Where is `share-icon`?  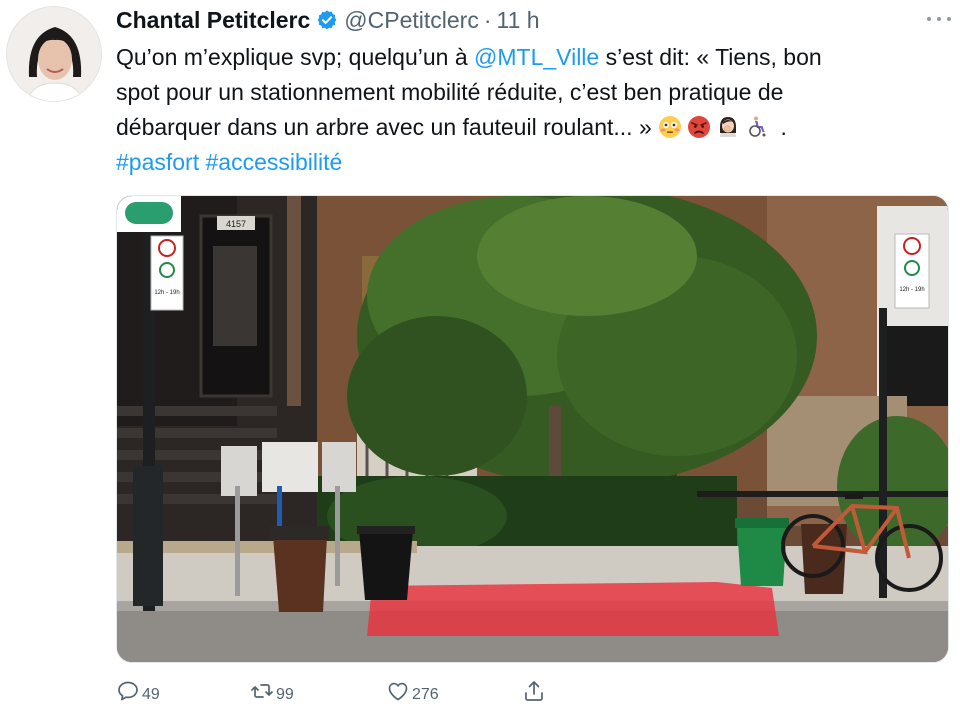
share-icon is located at coordinates (534, 691).